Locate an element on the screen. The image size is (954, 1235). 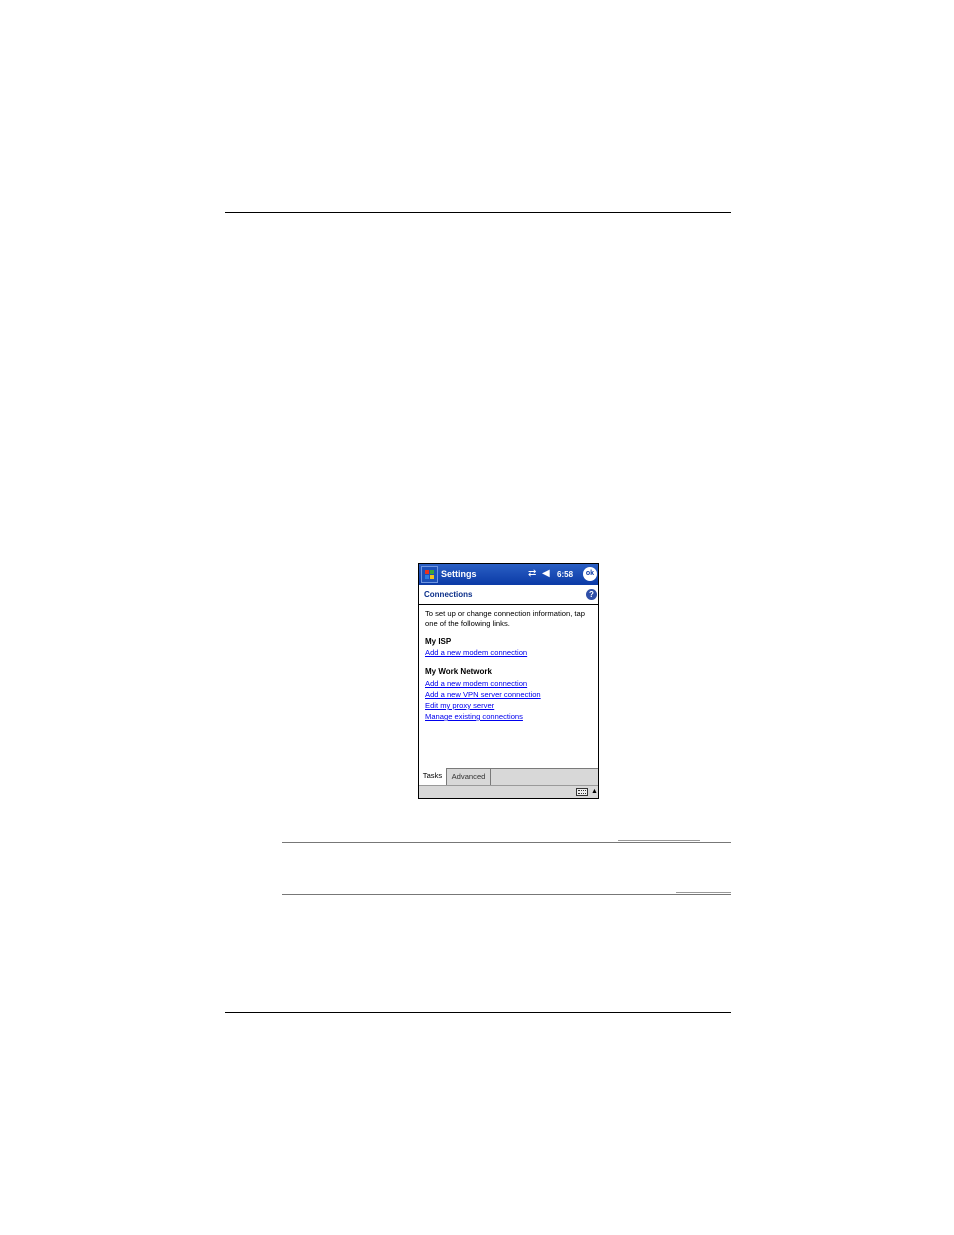
tab-tasks: Tasks is located at coordinates (433, 776).